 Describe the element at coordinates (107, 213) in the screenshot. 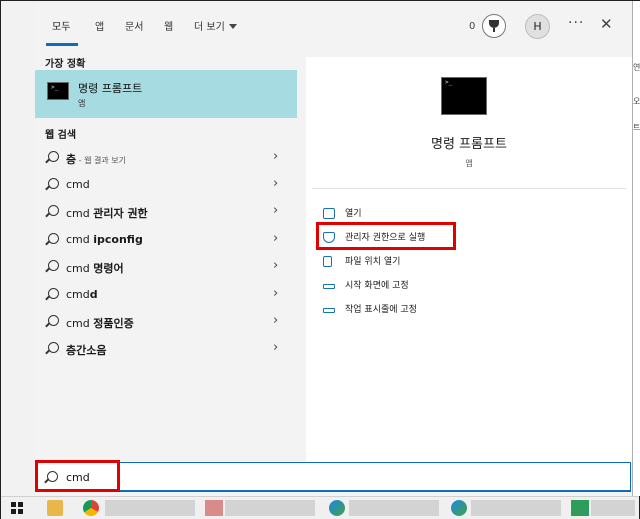

I see `result-label: cmd 관리자 권한` at that location.